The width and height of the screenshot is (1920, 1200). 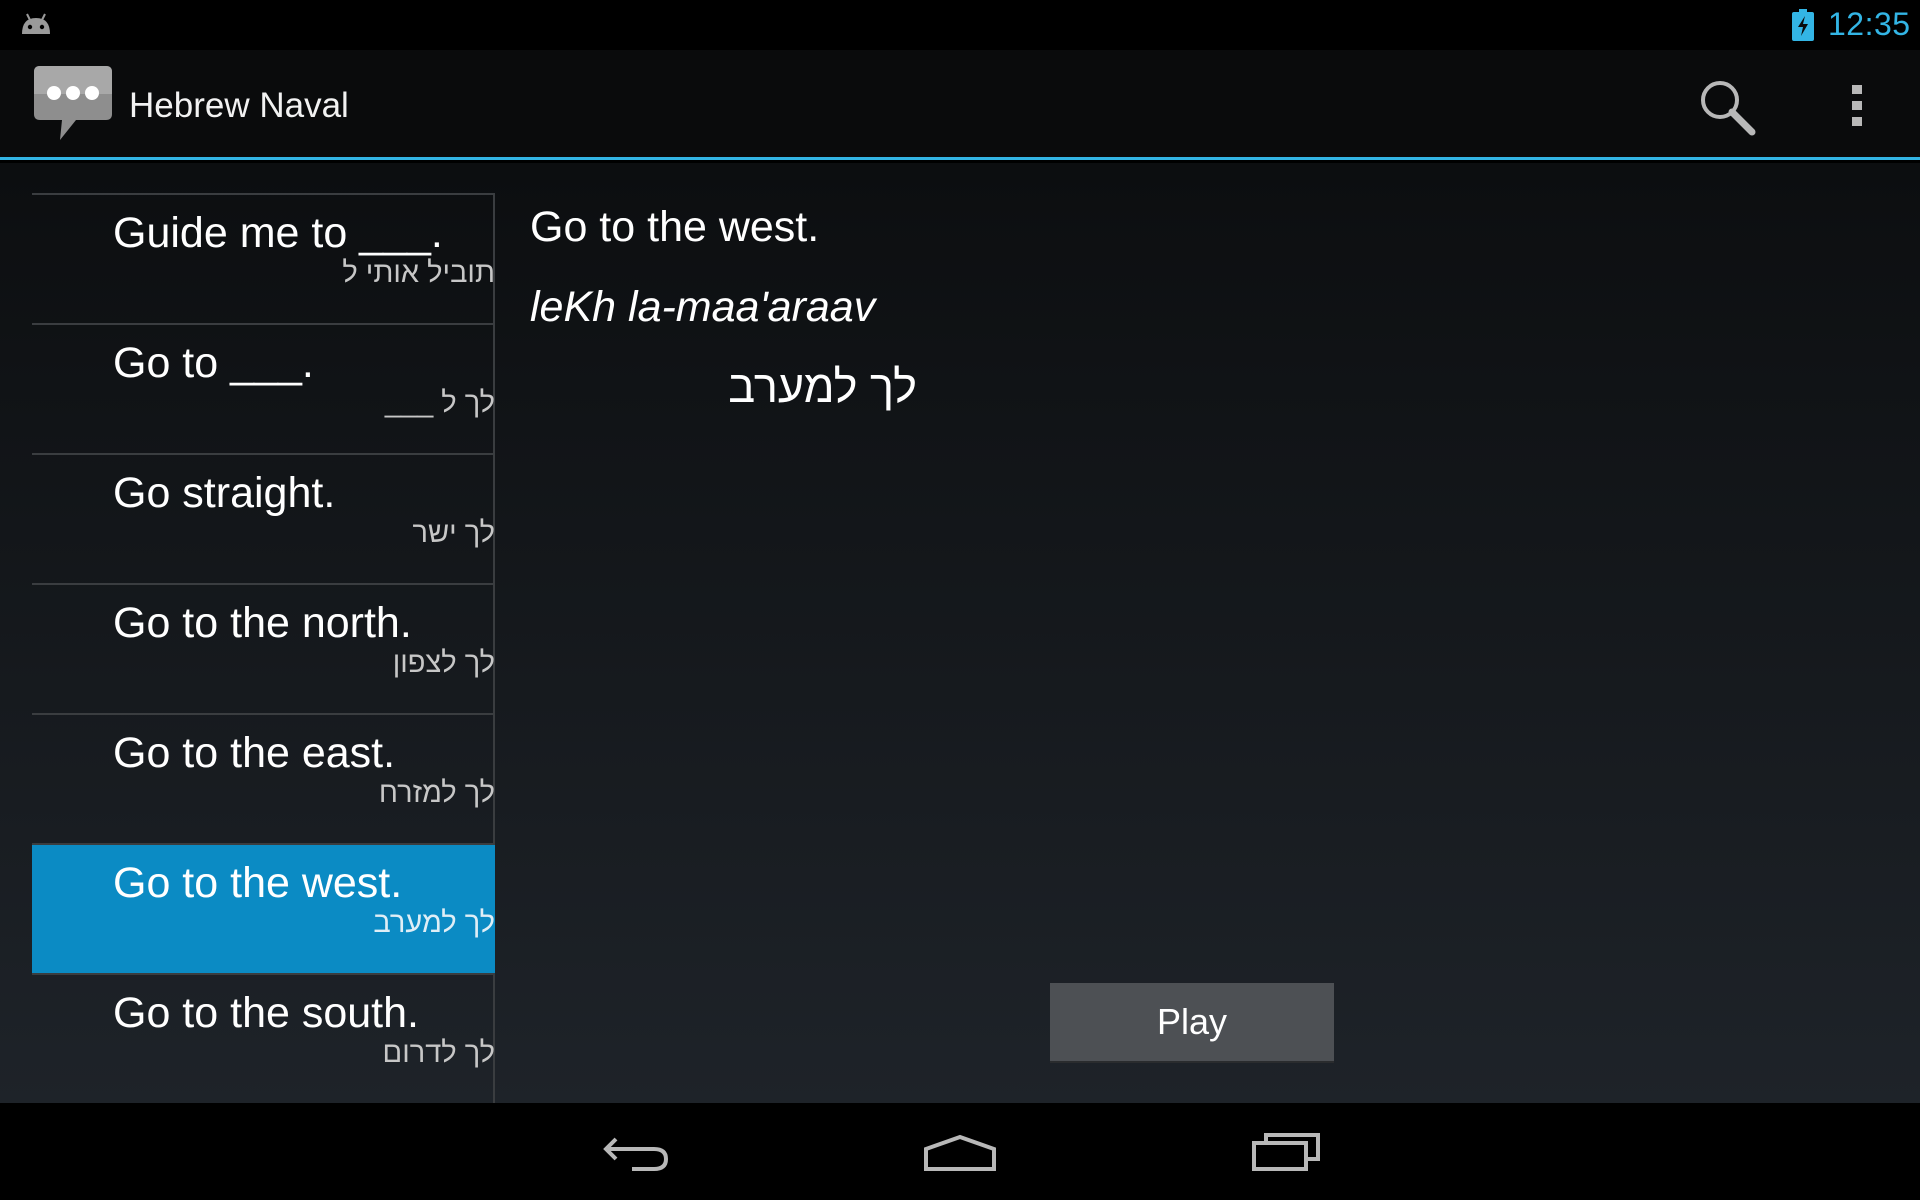 I want to click on phrase-english: Go straight., so click(x=224, y=493).